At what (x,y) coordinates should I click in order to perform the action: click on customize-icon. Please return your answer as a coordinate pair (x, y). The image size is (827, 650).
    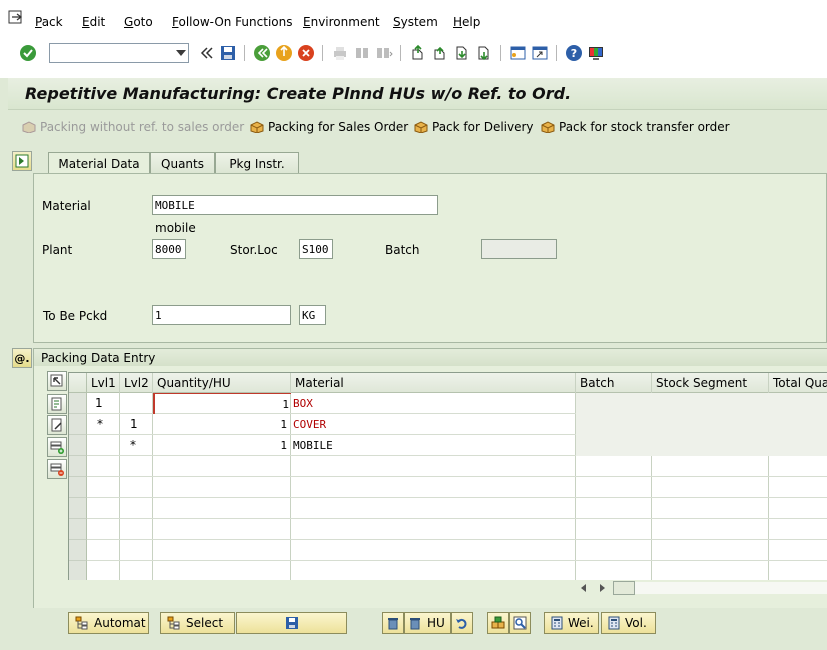
    Looking at the image, I should click on (596, 53).